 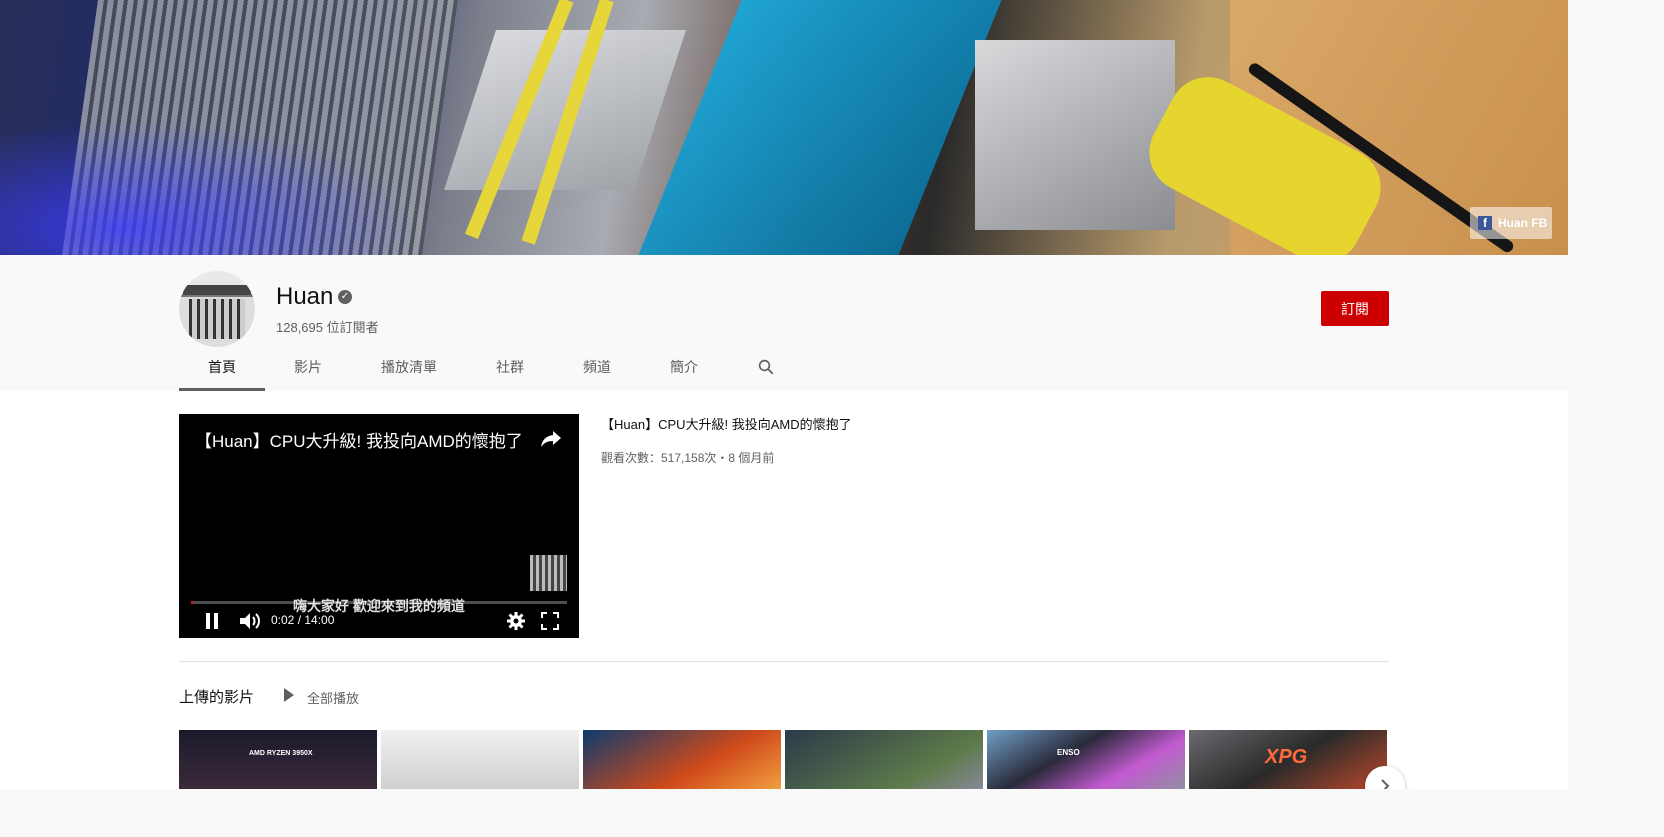 What do you see at coordinates (726, 423) in the screenshot?
I see `featured-video-title: 【Huan】CPU大升級! 我投向AMD的懷抱了` at bounding box center [726, 423].